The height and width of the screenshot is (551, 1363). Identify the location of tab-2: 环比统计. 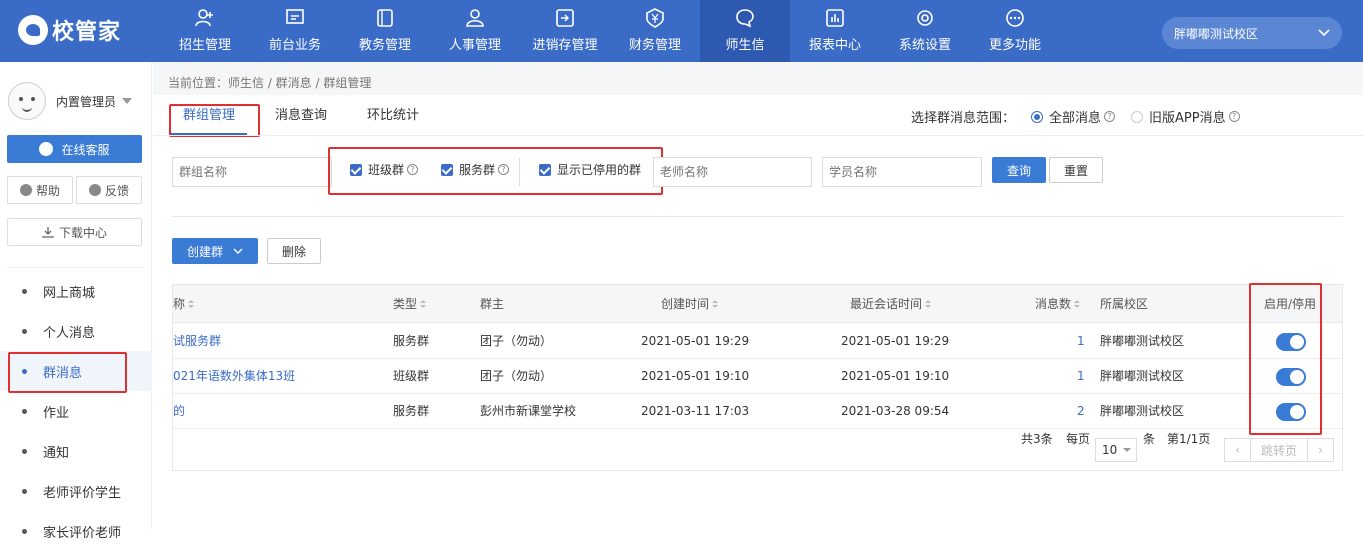
(393, 115).